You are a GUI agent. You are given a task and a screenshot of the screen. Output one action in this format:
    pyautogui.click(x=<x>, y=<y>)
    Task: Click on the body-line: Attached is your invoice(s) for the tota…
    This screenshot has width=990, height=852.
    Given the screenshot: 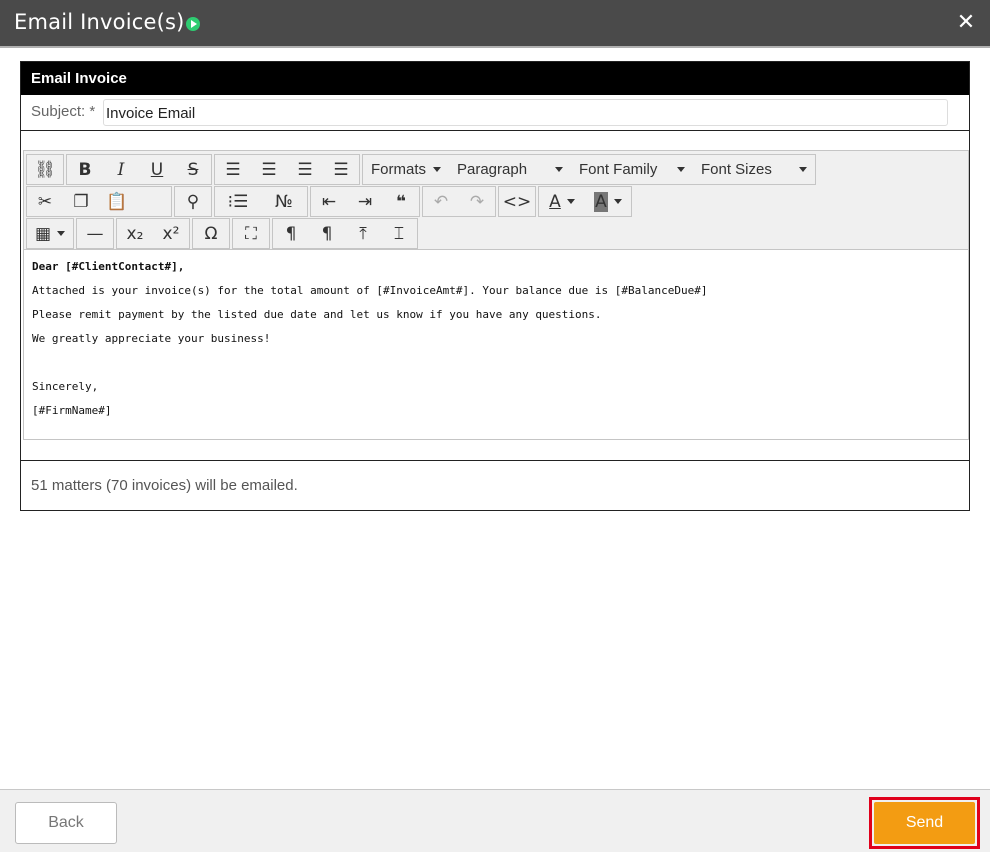 What is the action you would take?
    pyautogui.click(x=370, y=290)
    